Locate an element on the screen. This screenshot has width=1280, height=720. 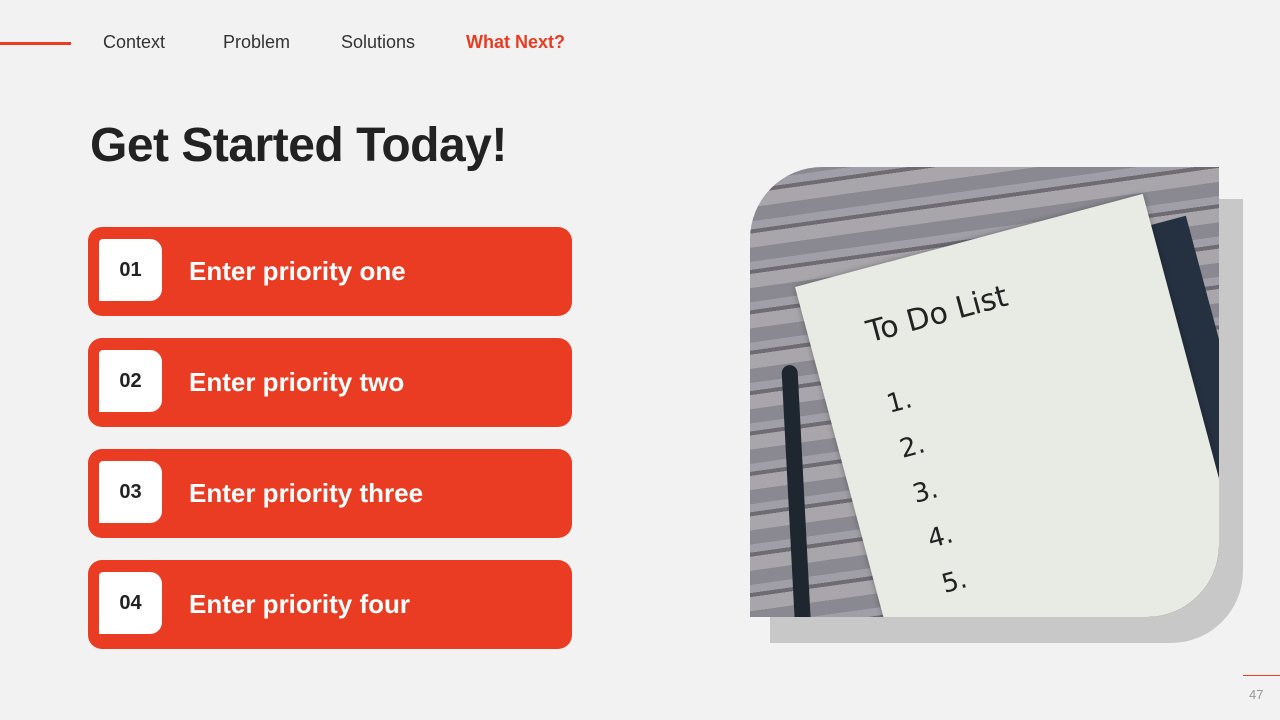
nav-context: Context is located at coordinates (134, 42).